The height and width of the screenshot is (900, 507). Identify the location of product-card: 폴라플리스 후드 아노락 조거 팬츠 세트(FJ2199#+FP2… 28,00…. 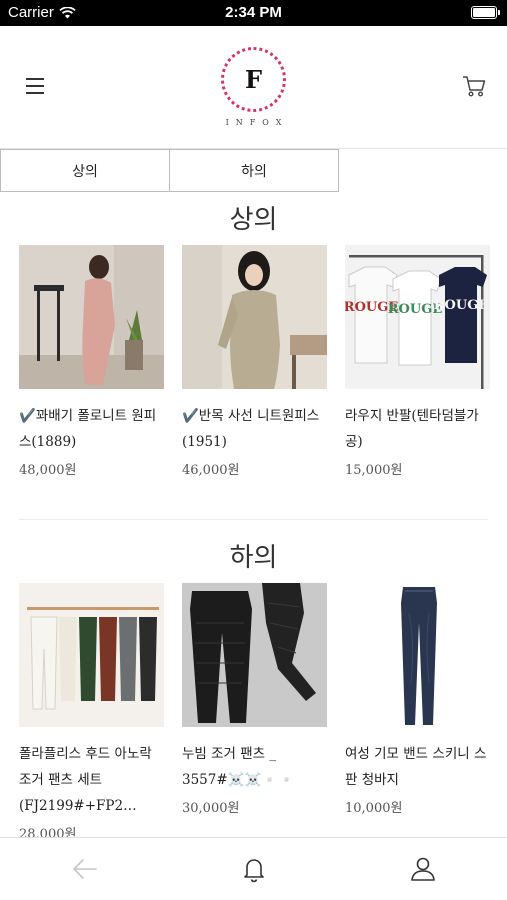
(91, 712).